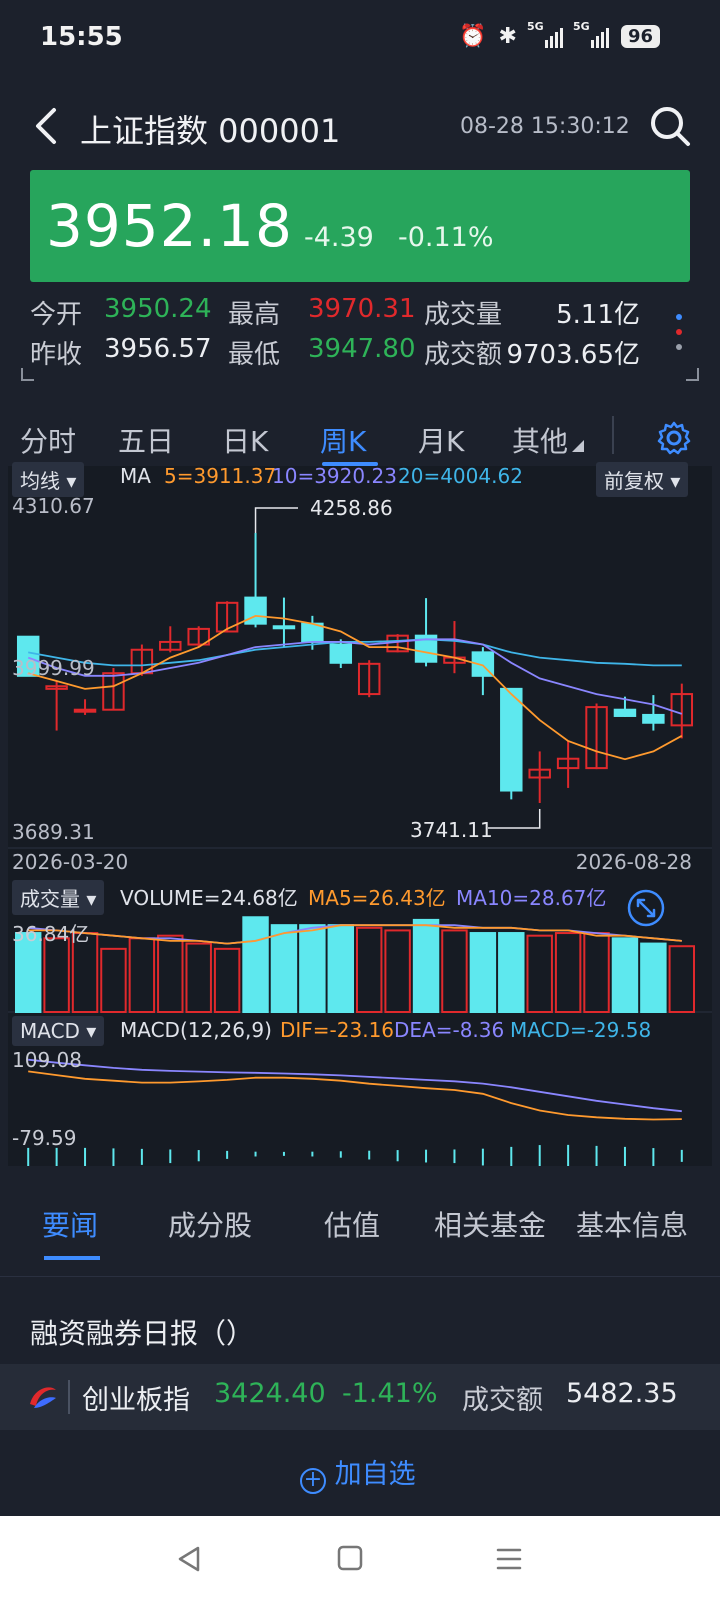  I want to click on macd-y-top: 109.08, so click(47, 1060).